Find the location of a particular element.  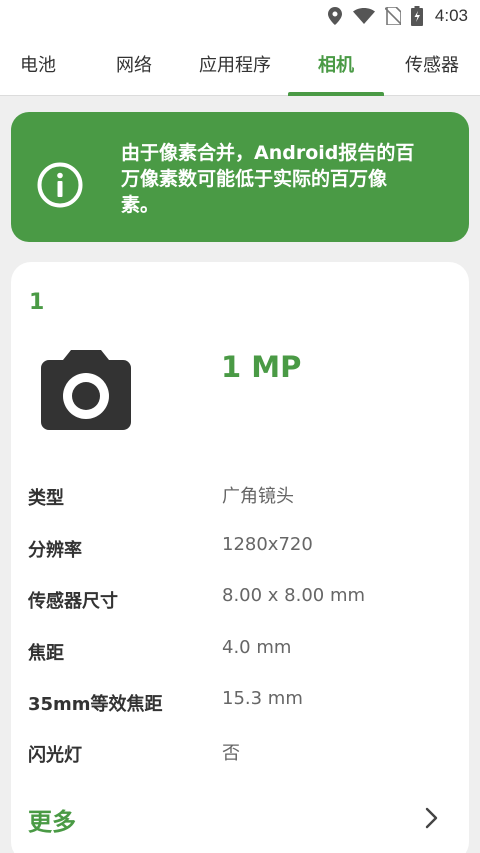

camera-index: 1 is located at coordinates (37, 302).